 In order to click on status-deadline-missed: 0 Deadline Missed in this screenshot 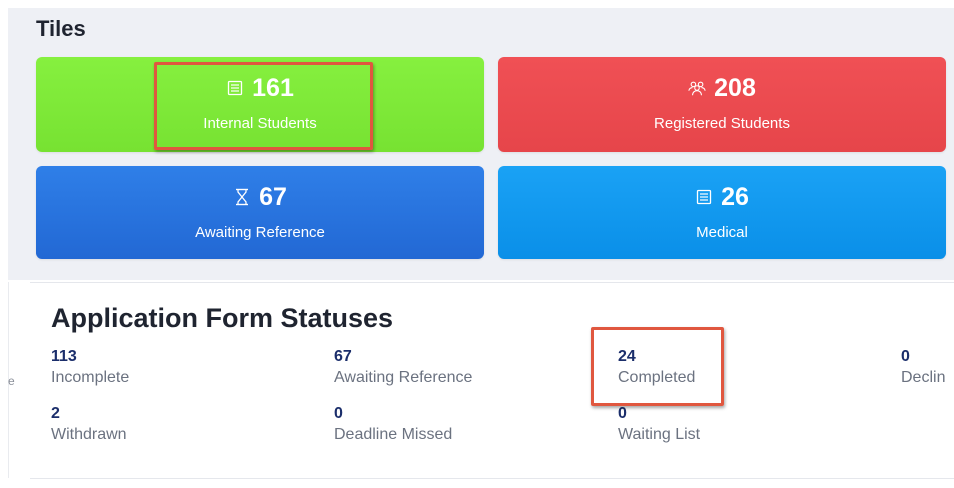, I will do `click(393, 424)`.